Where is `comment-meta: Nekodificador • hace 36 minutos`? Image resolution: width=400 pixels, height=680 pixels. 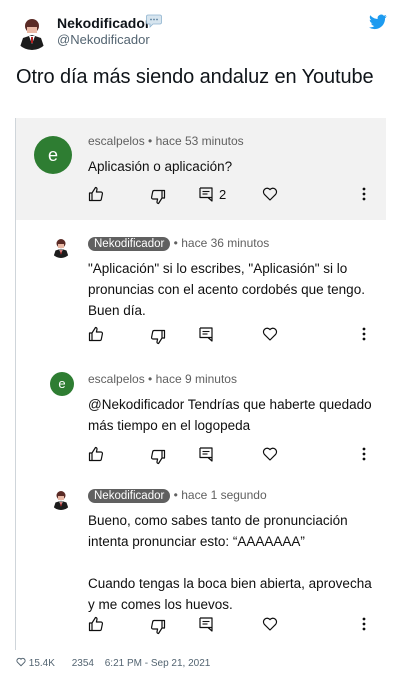 comment-meta: Nekodificador • hace 36 minutos is located at coordinates (178, 243).